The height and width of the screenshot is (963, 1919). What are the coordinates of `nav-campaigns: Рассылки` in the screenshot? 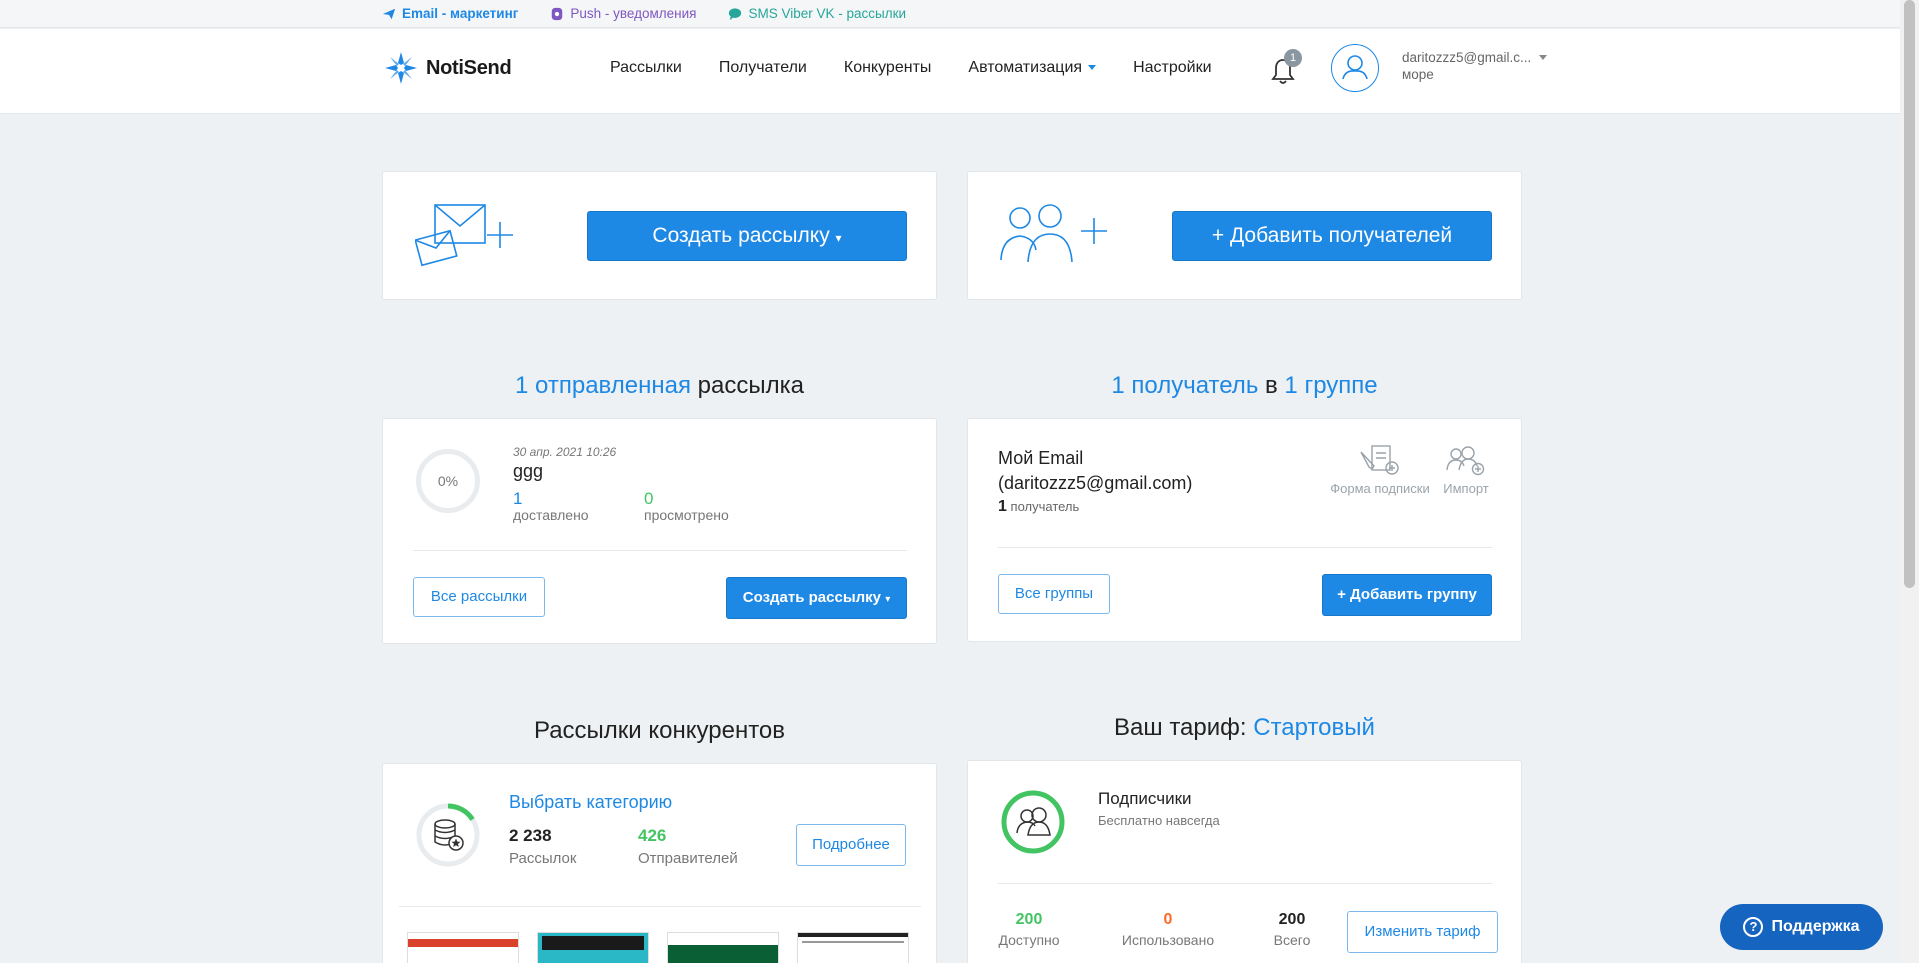 It's located at (646, 68).